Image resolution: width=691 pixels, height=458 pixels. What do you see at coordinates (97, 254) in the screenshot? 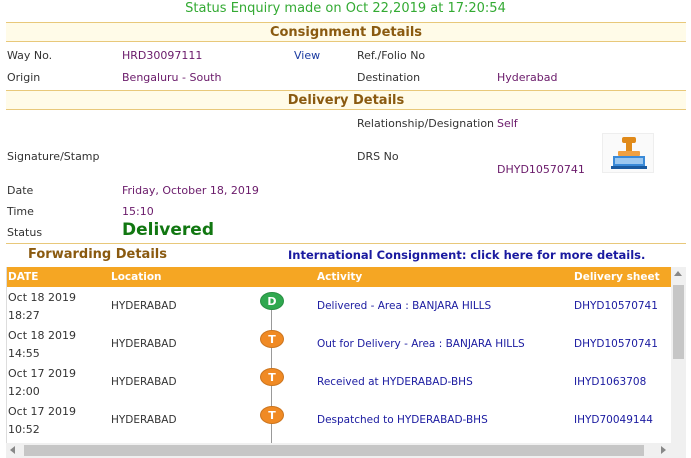
I see `forwarding-details-heading: Forwarding Details` at bounding box center [97, 254].